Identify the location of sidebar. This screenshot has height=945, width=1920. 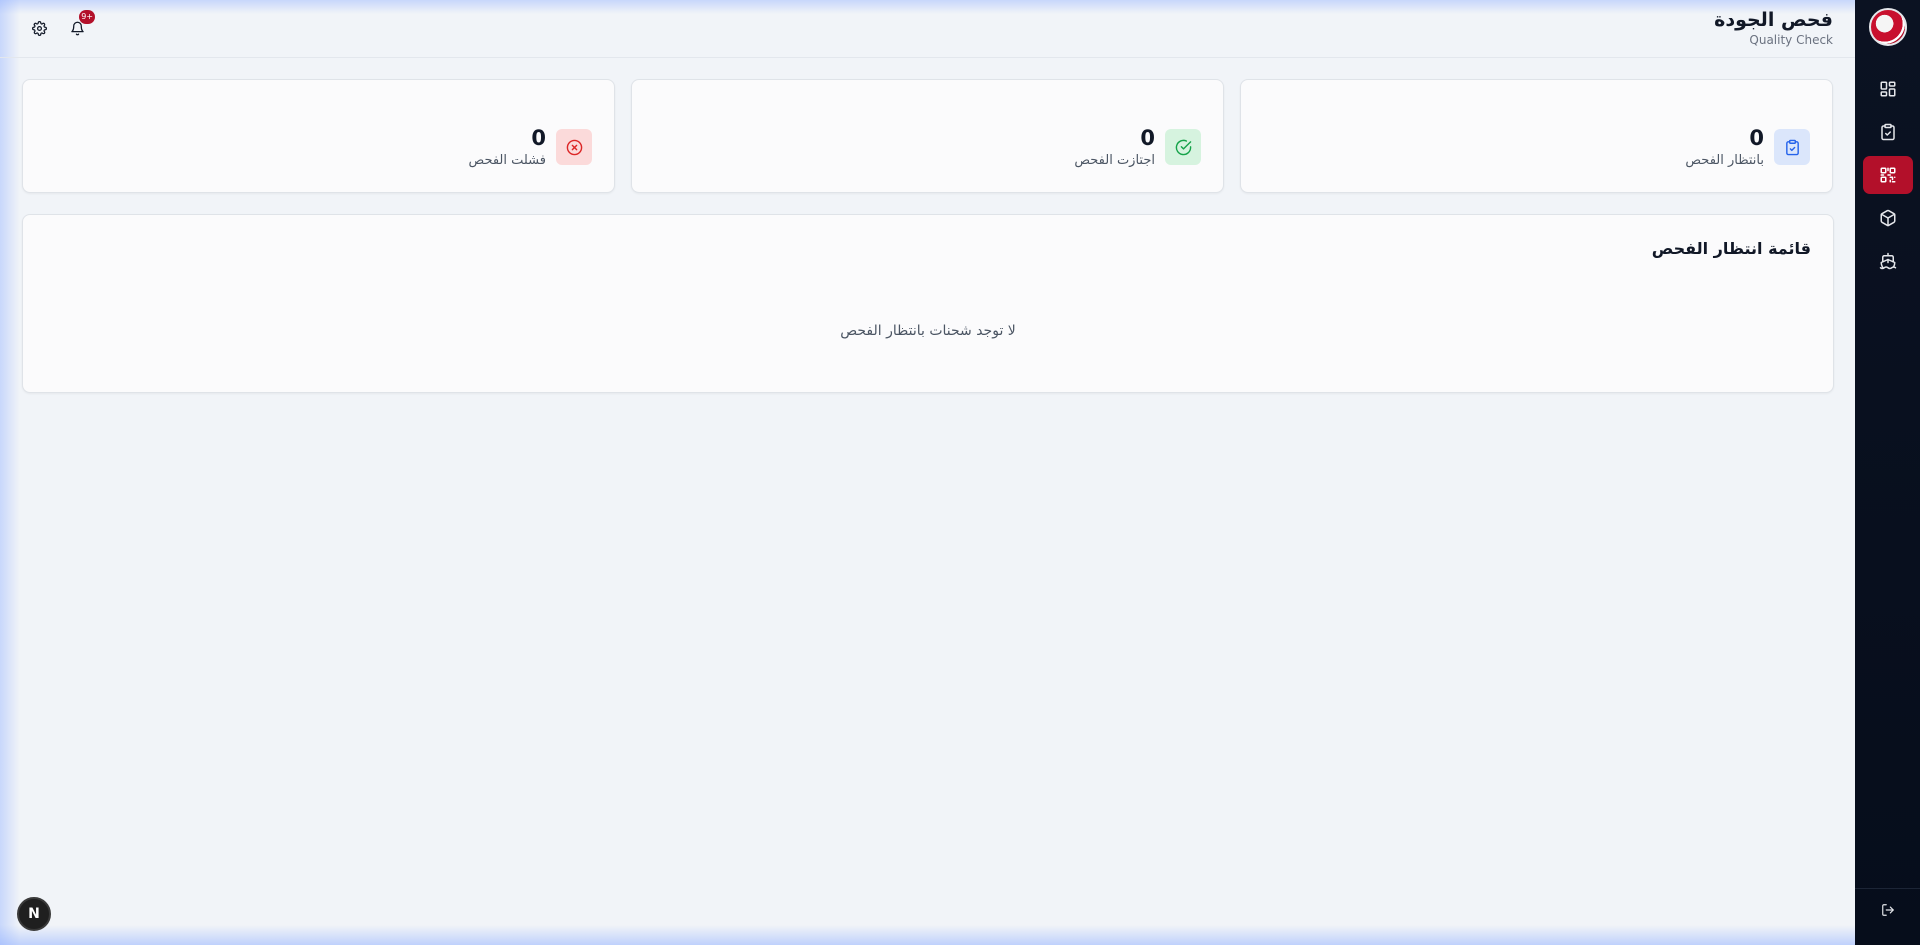
(1887, 472).